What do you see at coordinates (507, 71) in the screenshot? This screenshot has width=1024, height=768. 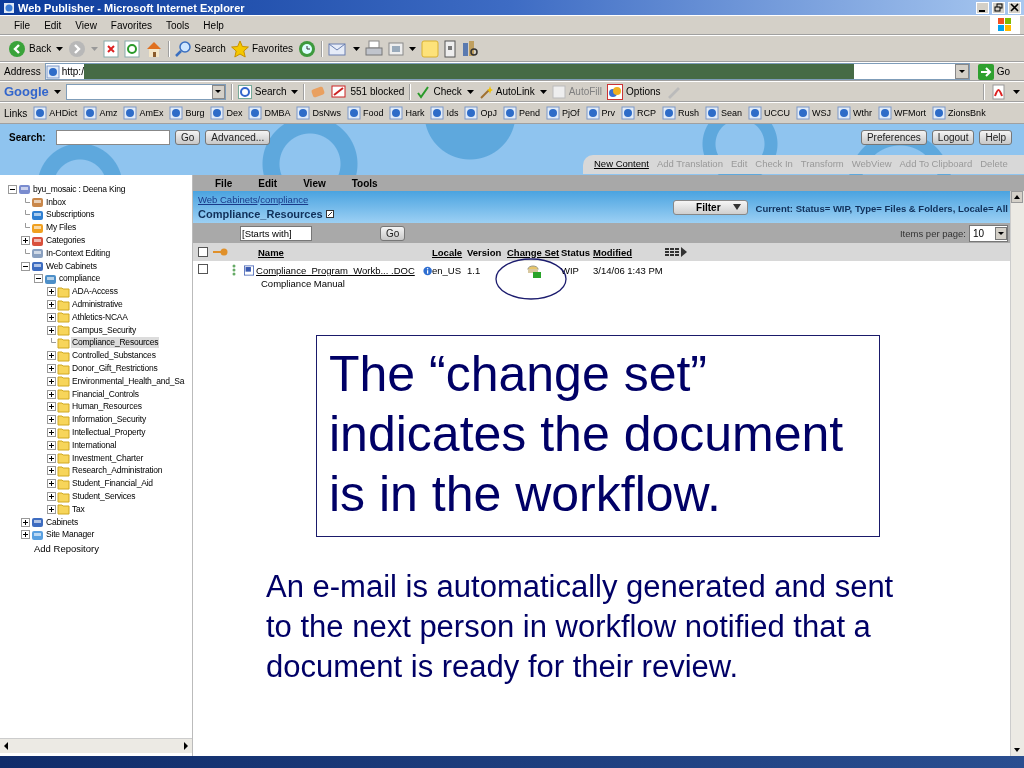 I see `address-field: http:/` at bounding box center [507, 71].